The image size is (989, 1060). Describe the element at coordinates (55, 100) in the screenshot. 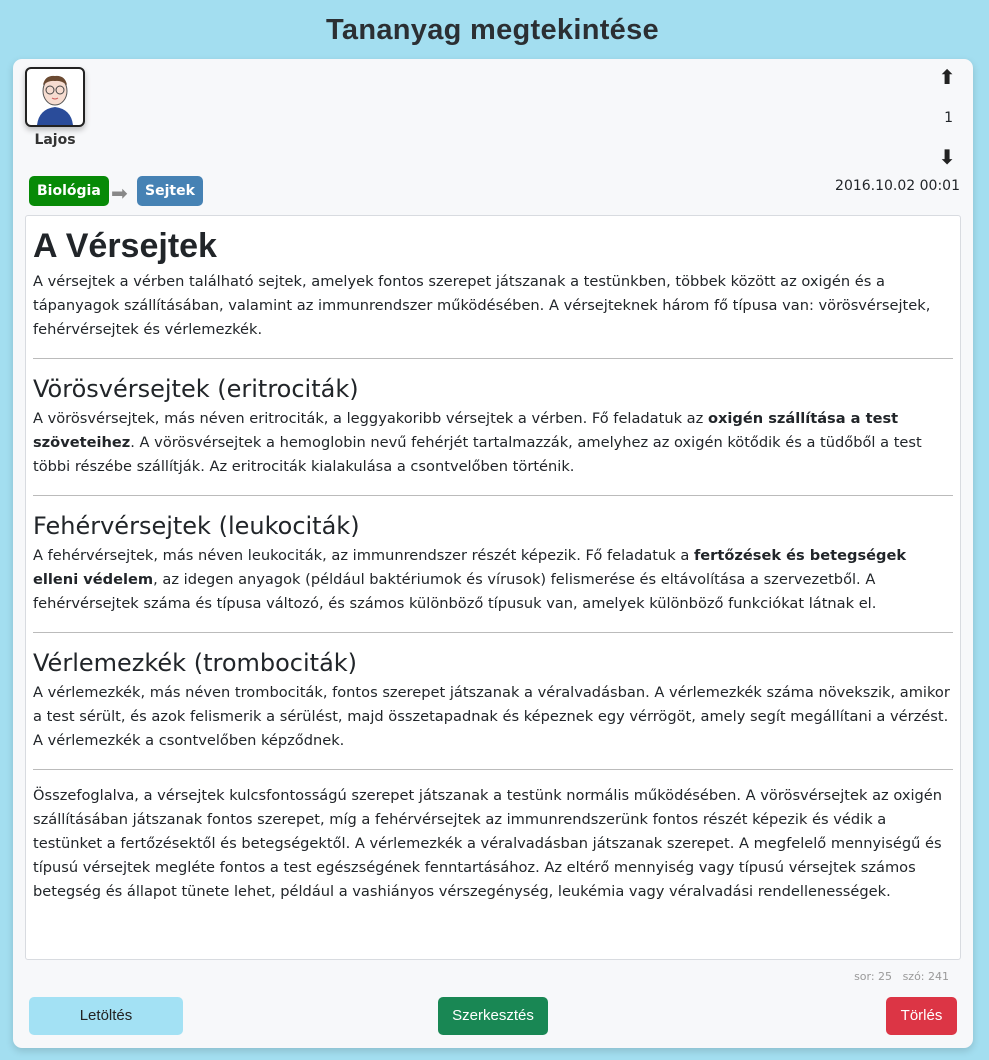

I see `avatar-image-icon` at that location.